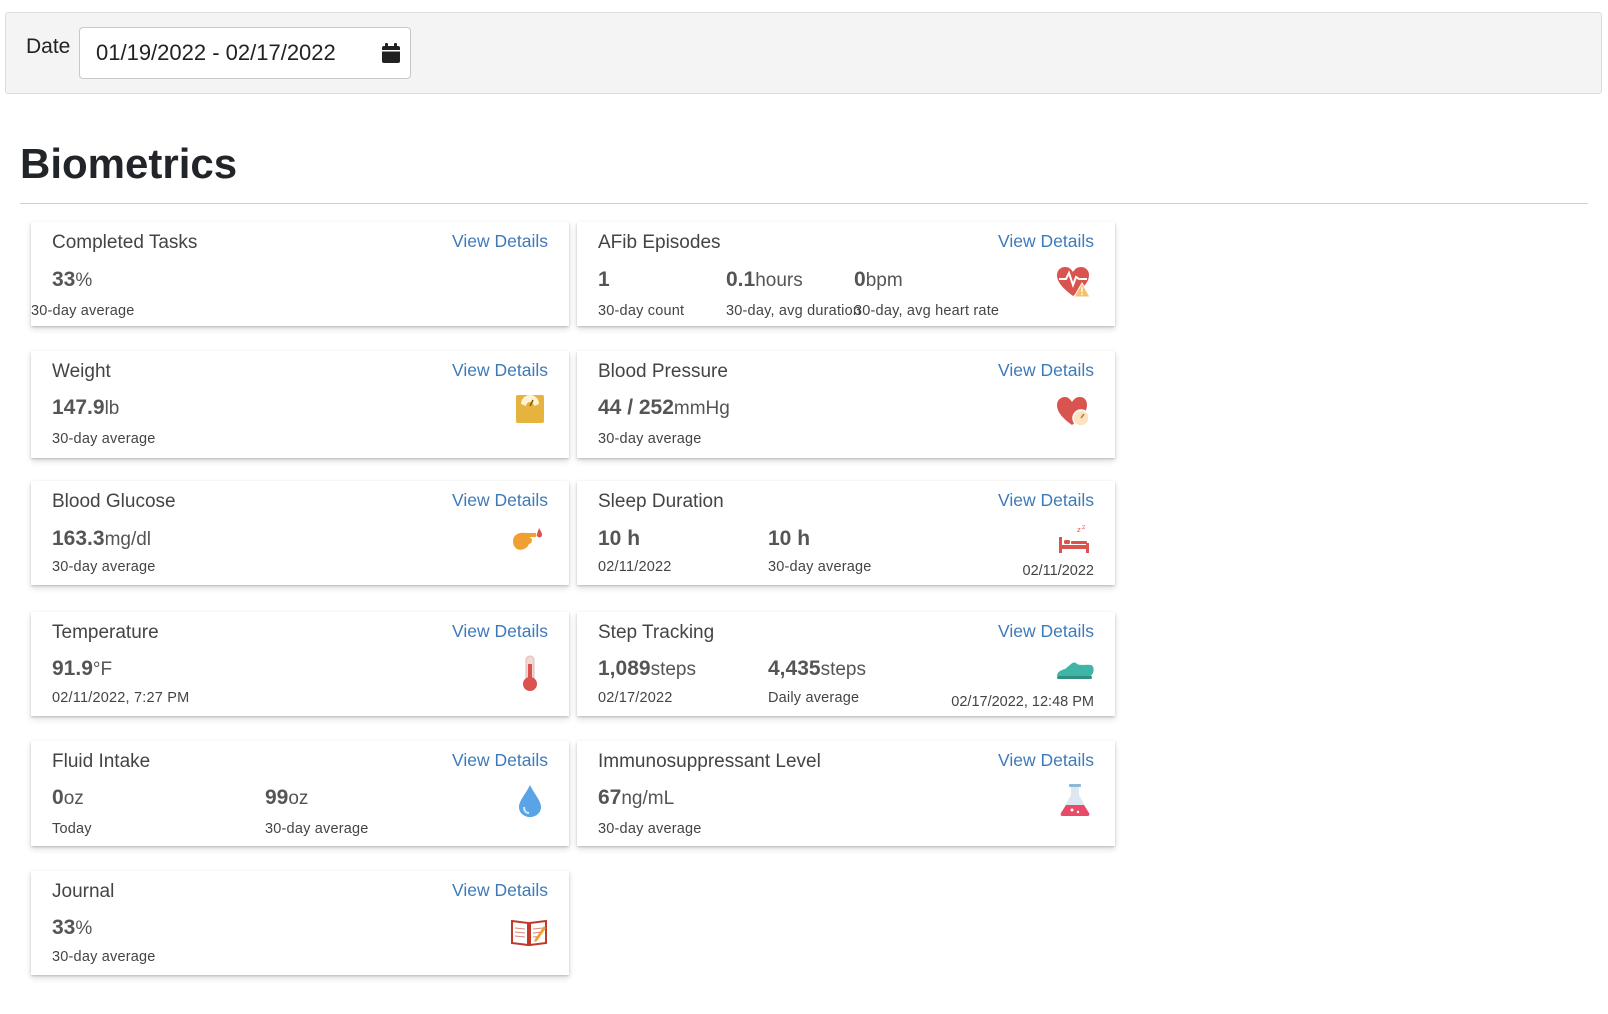 The width and height of the screenshot is (1608, 1014). Describe the element at coordinates (129, 163) in the screenshot. I see `page-title: Biometrics` at that location.